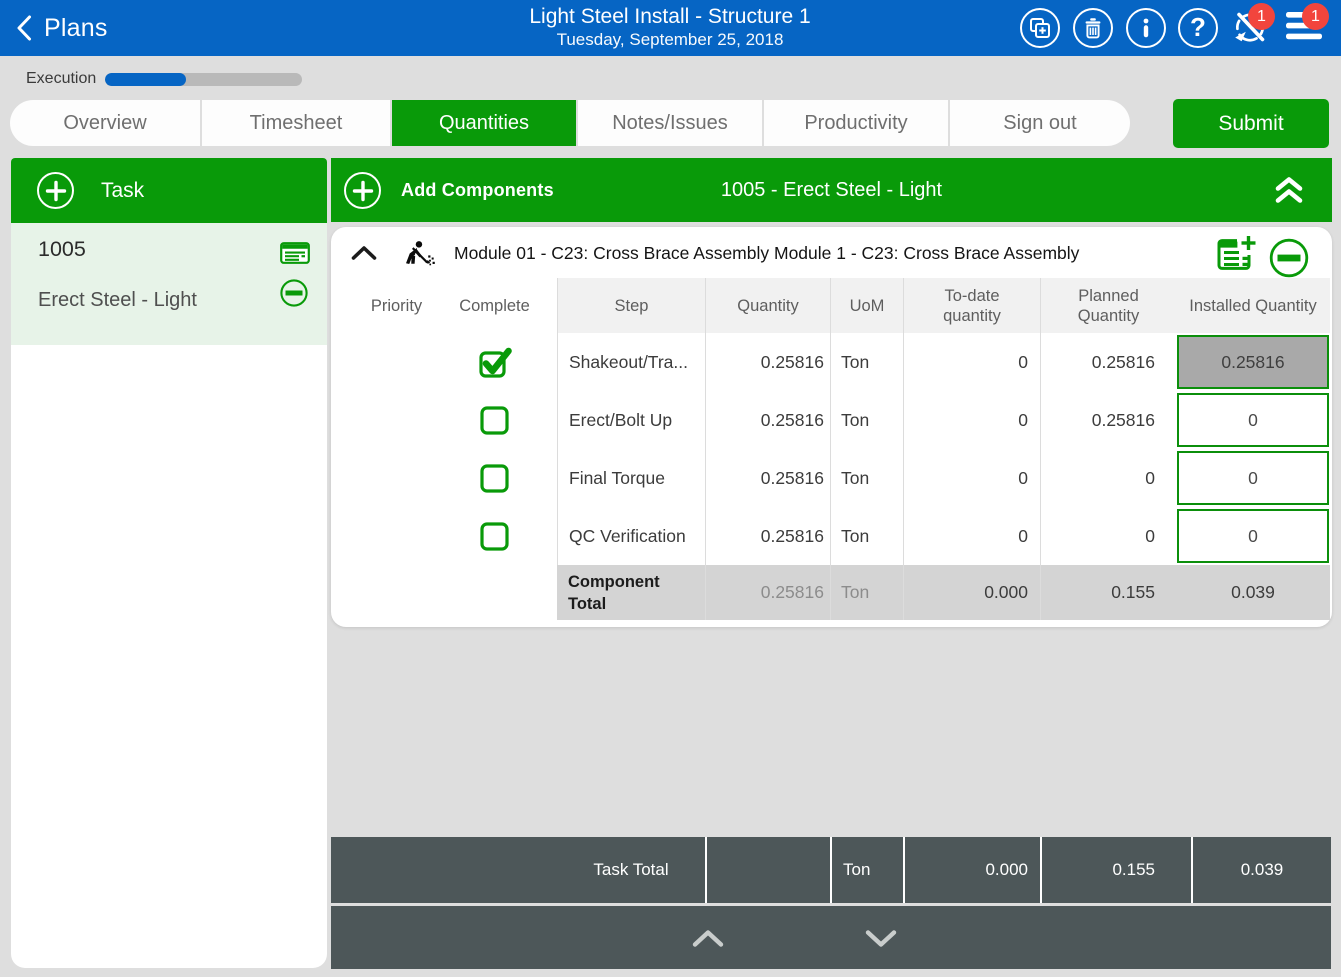  Describe the element at coordinates (1115, 870) in the screenshot. I see `task-total-planned: 0.155` at that location.